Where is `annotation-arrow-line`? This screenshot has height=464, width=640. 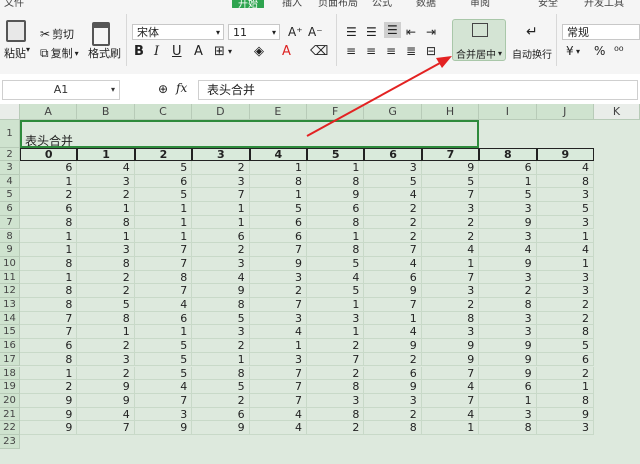
annotation-arrow-line is located at coordinates (373, 99).